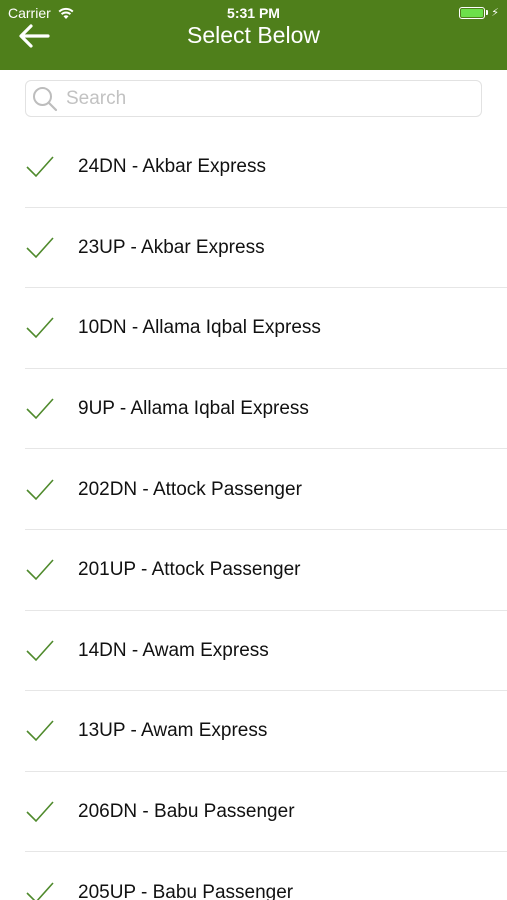 This screenshot has width=507, height=900. I want to click on train-name: 10DN - Allama Iqbal Express, so click(199, 328).